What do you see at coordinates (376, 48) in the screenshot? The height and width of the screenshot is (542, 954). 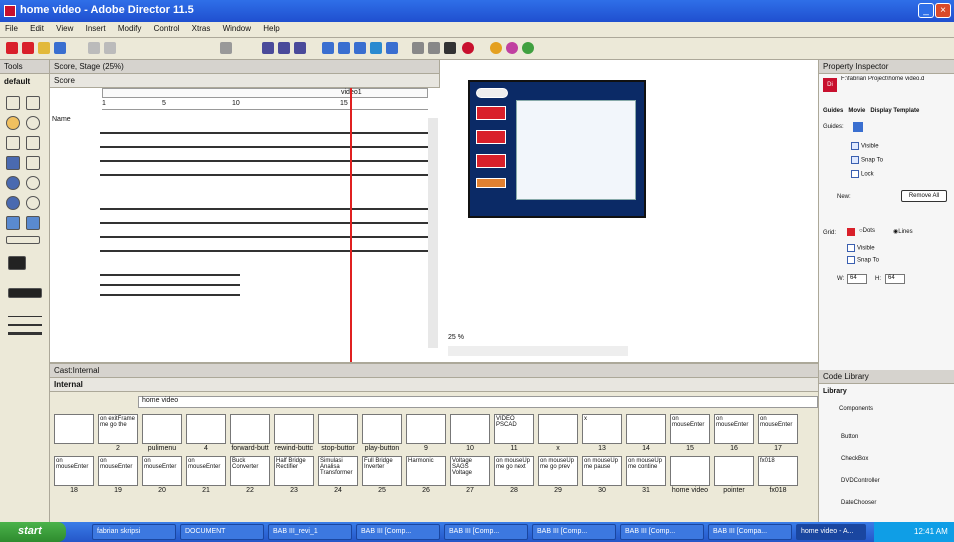 I see `library-icon` at bounding box center [376, 48].